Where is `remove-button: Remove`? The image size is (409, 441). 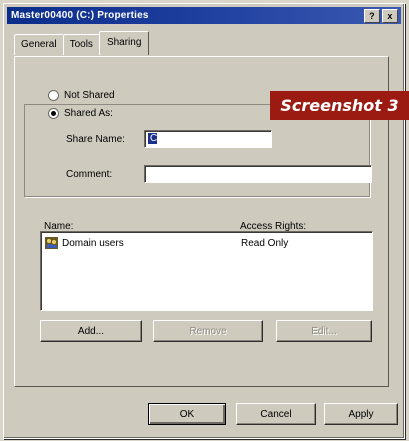
remove-button: Remove is located at coordinates (208, 331).